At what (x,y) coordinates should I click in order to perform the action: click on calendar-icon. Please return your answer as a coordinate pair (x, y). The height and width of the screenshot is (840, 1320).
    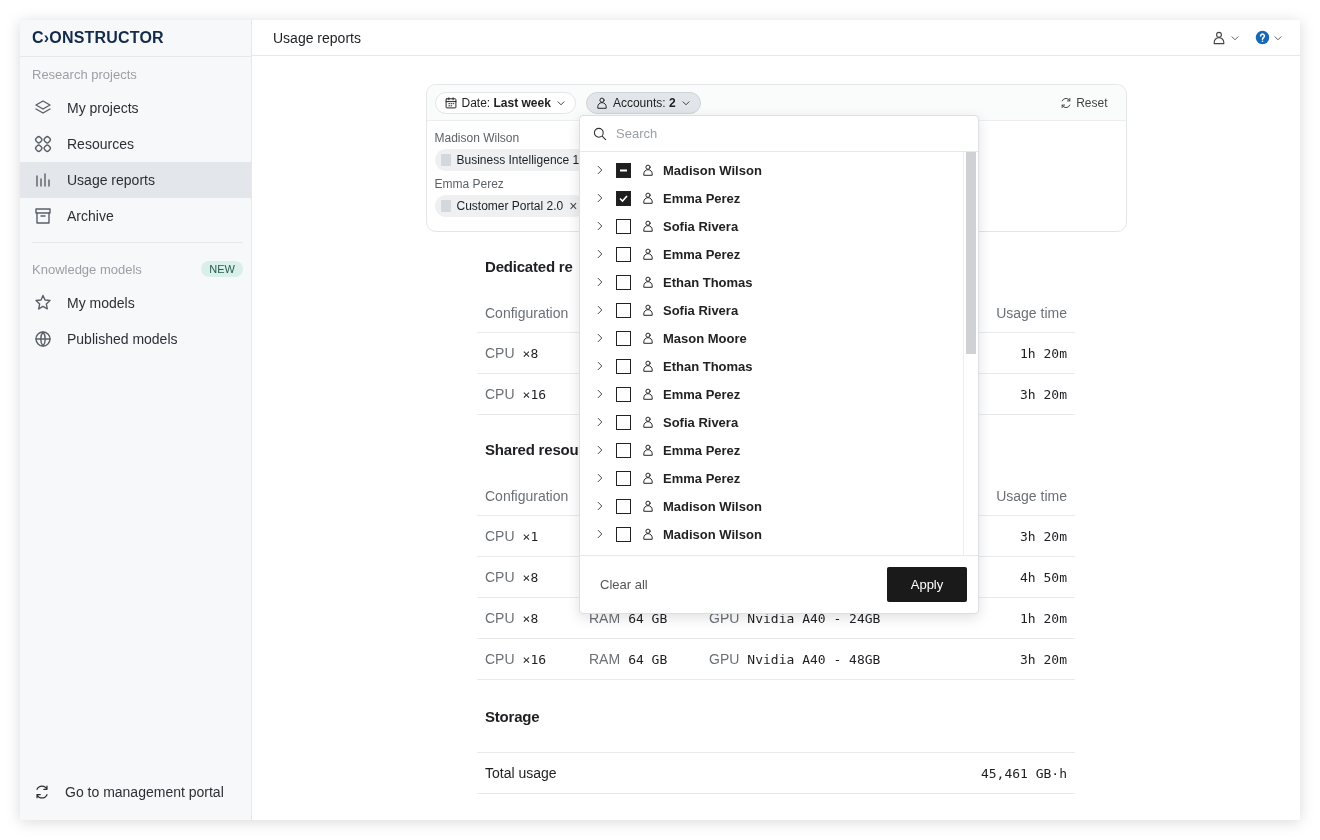
    Looking at the image, I should click on (450, 102).